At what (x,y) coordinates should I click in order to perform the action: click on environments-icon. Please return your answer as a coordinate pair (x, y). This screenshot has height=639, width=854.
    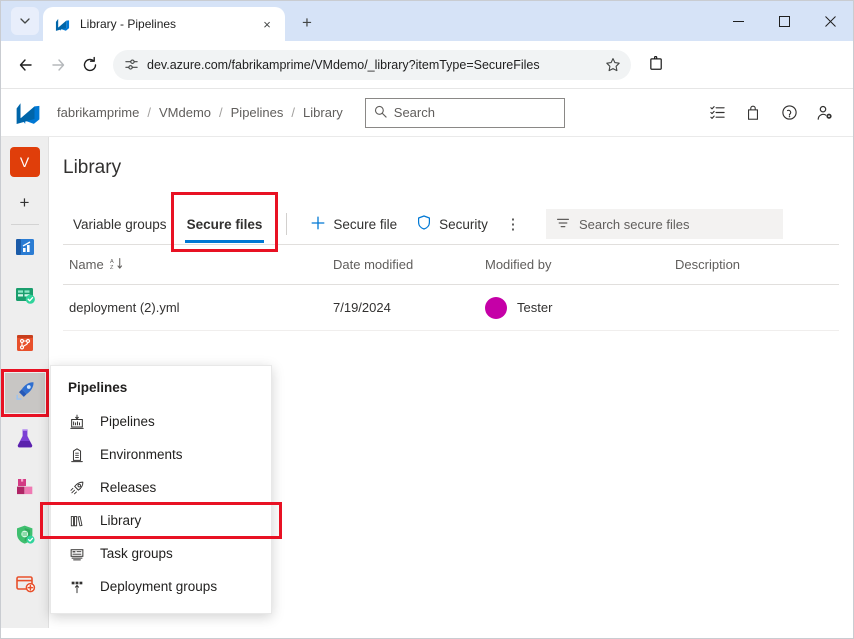
    Looking at the image, I should click on (77, 455).